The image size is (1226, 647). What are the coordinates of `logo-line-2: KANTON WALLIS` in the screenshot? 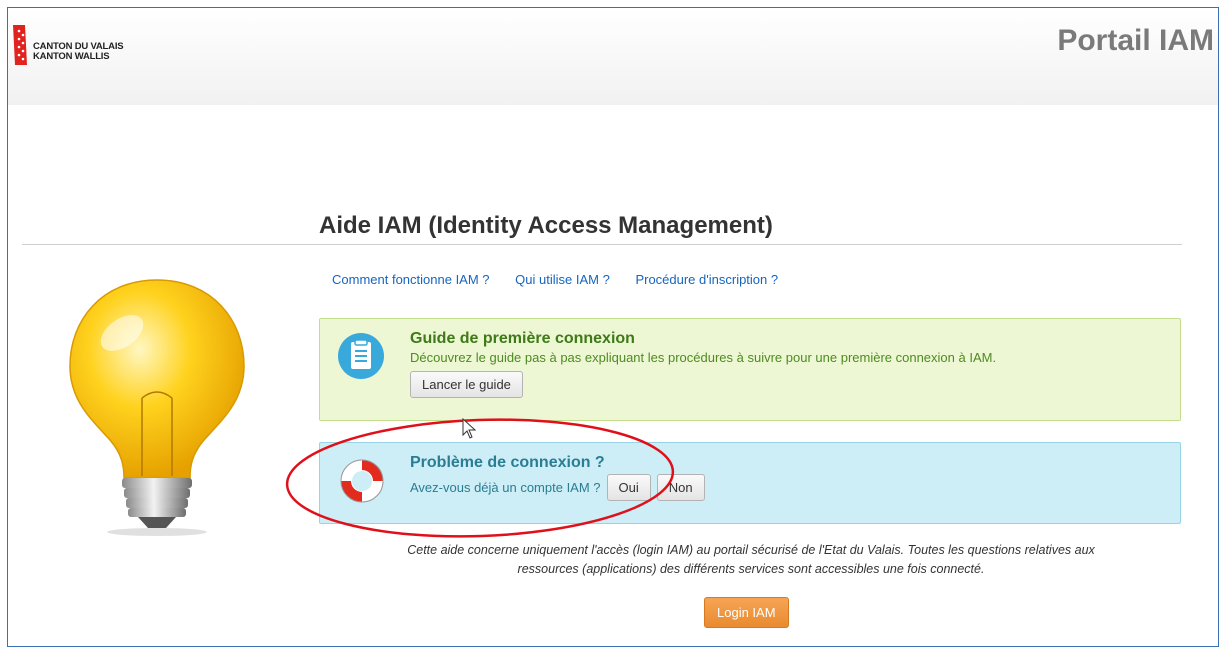 It's located at (71, 56).